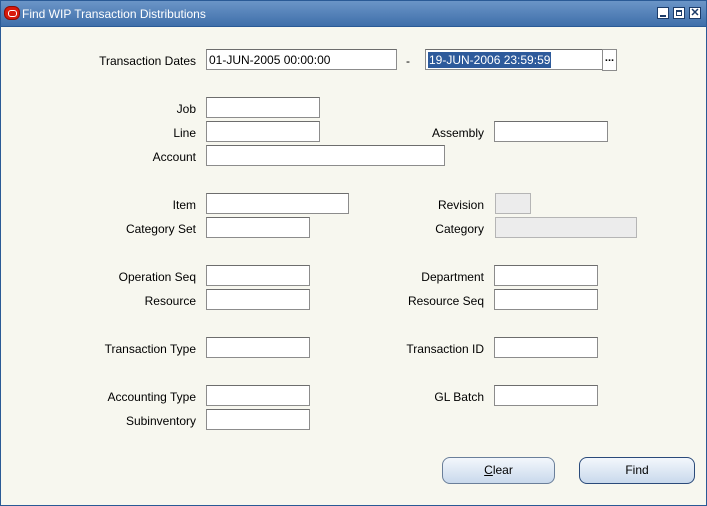 The height and width of the screenshot is (506, 707). I want to click on transaction-id-label: Transaction ID, so click(445, 349).